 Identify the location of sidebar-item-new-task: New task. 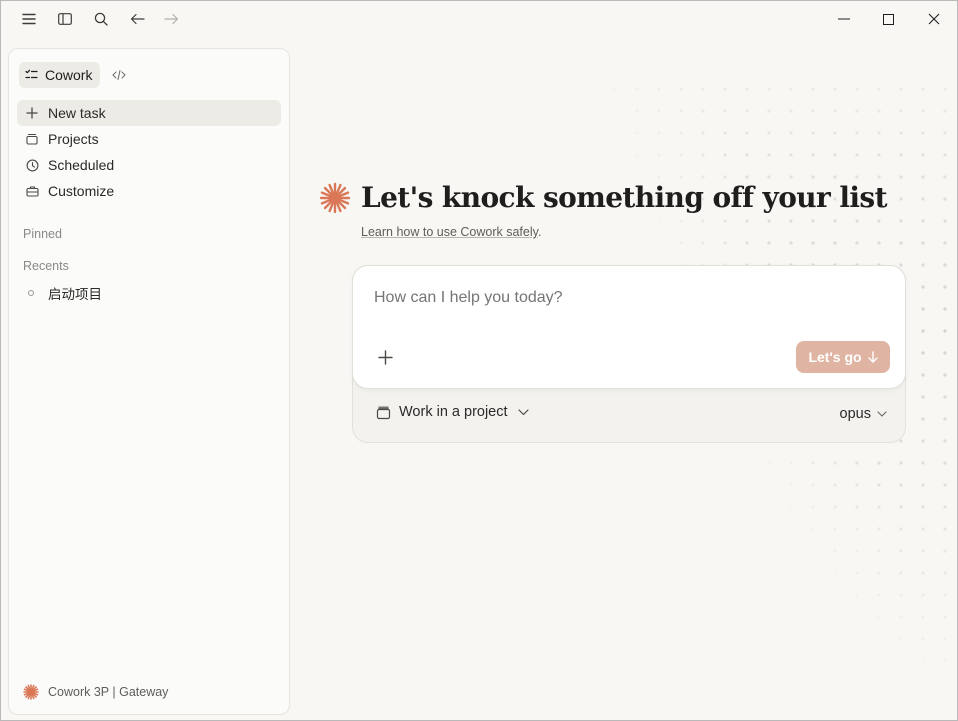
(149, 113).